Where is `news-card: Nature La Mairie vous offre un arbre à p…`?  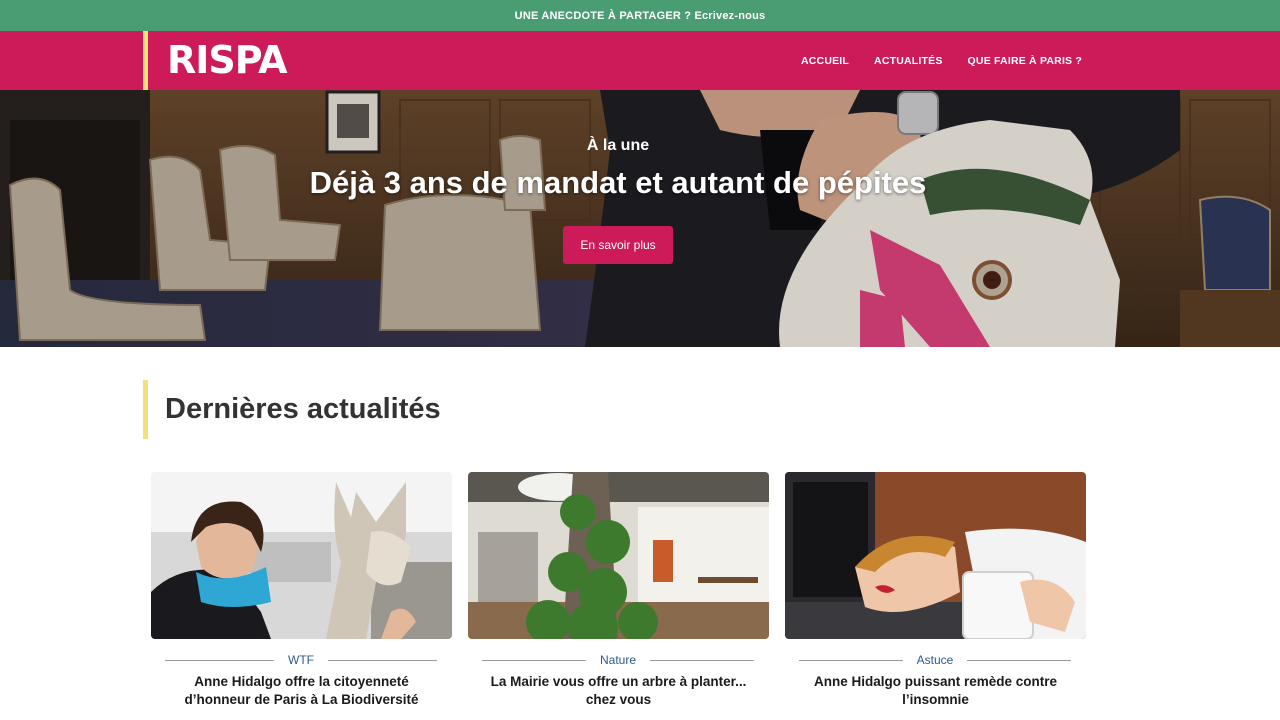
news-card: Nature La Mairie vous offre un arbre à p… is located at coordinates (618, 596).